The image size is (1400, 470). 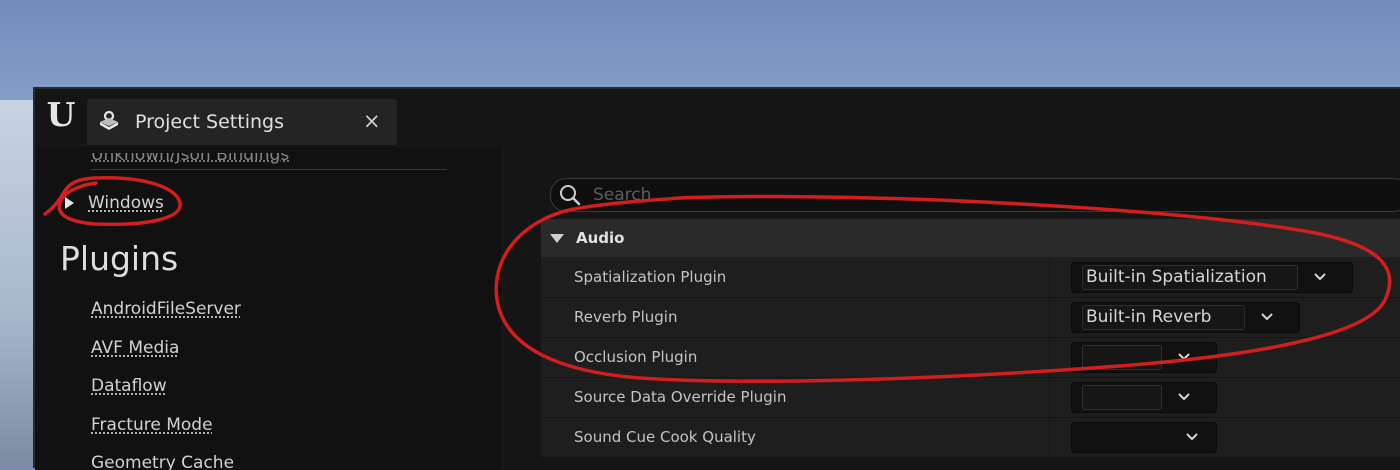 I want to click on spatialization-plugin-dropdown: Built-in Spatialization, so click(x=1212, y=277).